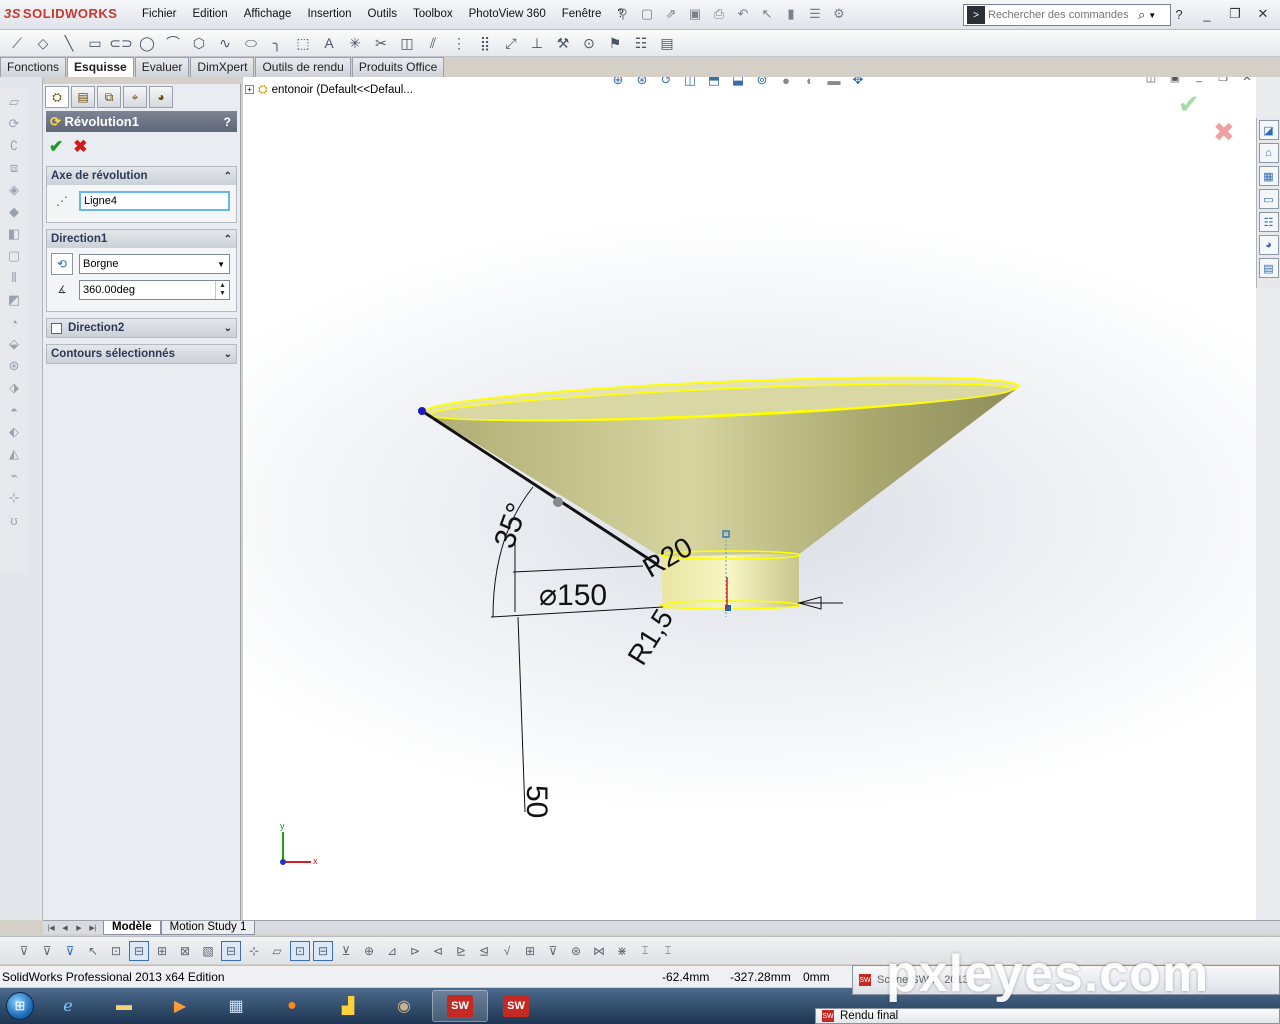 This screenshot has height=1024, width=1280. Describe the element at coordinates (507, 14) in the screenshot. I see `menu-photoview: PhotoView 360` at that location.